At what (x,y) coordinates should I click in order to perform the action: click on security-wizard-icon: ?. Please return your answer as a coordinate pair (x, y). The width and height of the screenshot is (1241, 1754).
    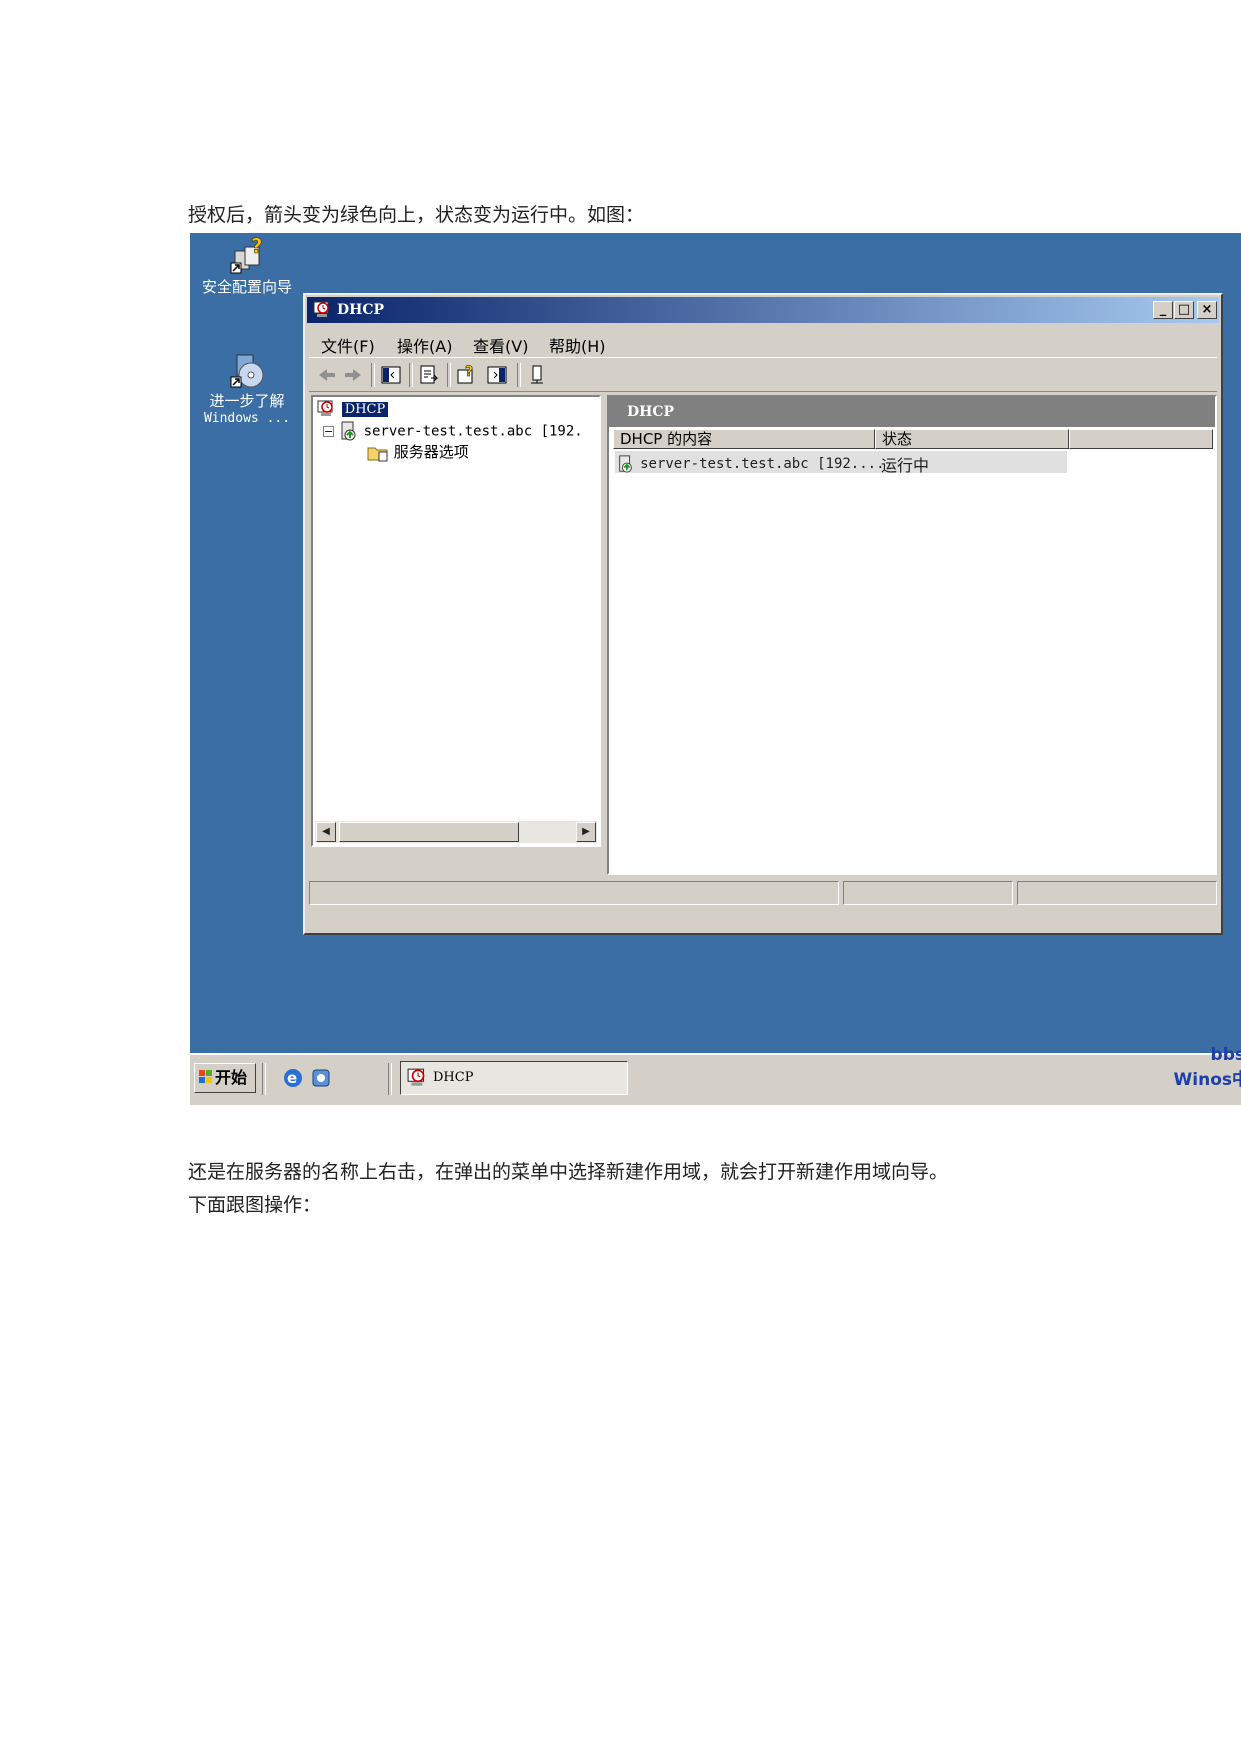
    Looking at the image, I should click on (247, 255).